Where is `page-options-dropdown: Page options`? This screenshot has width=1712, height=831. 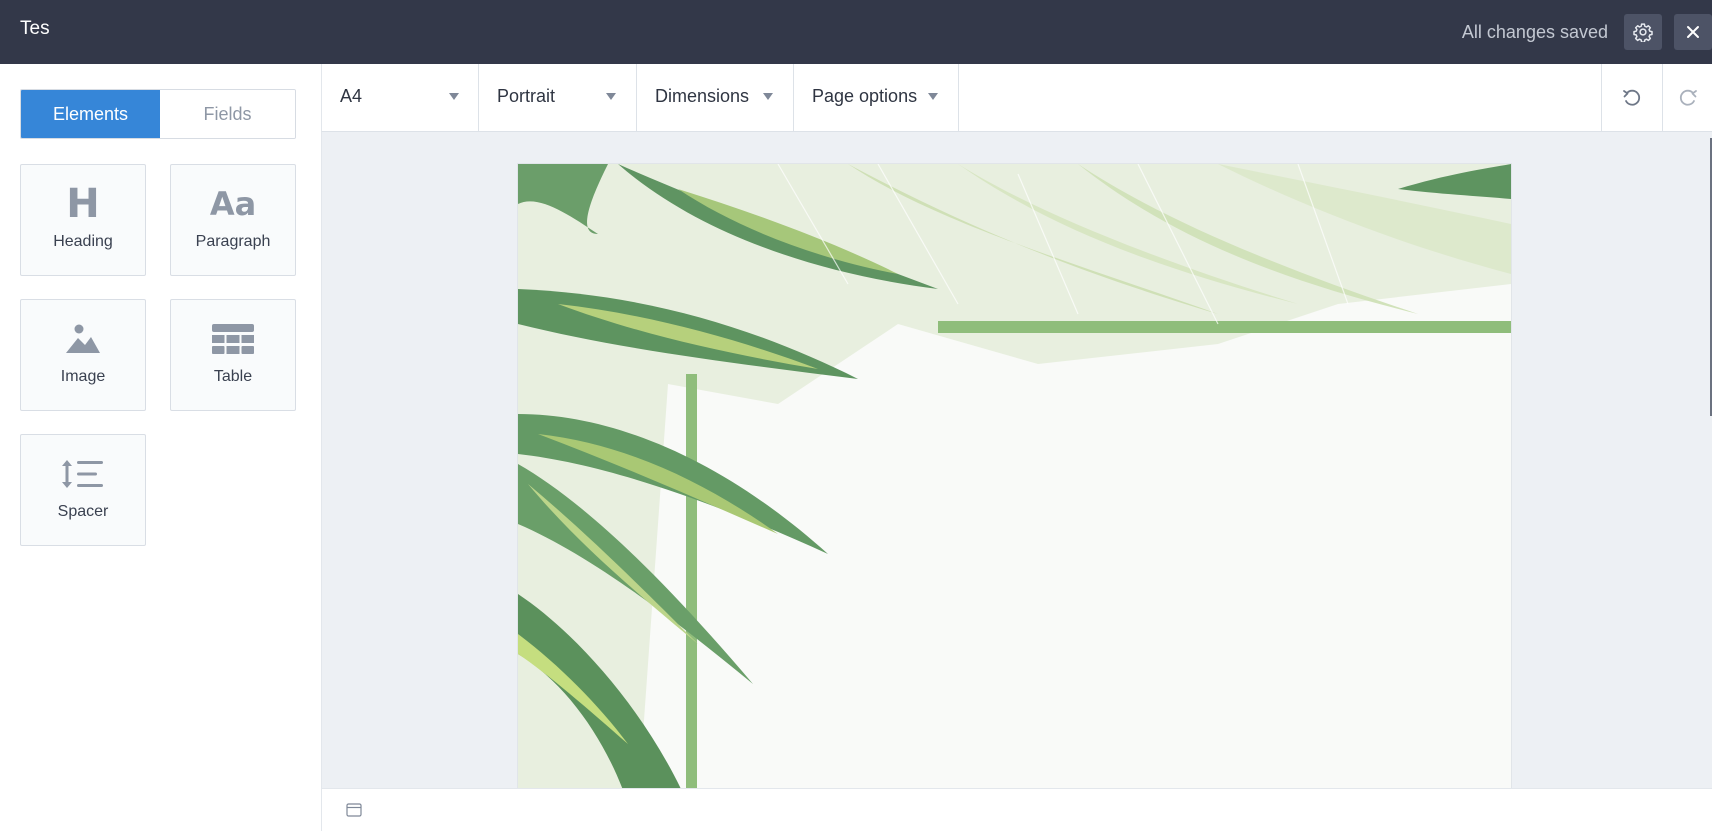 page-options-dropdown: Page options is located at coordinates (876, 97).